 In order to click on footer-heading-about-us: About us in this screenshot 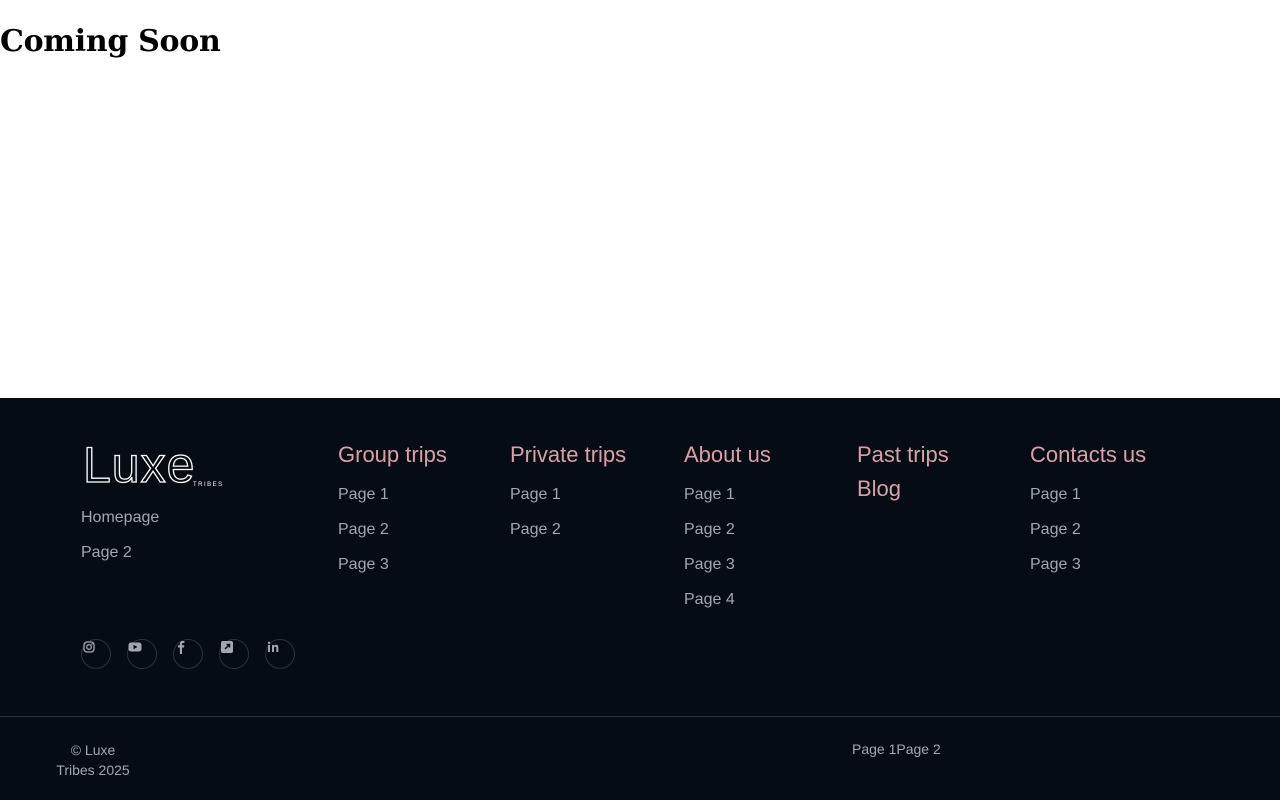, I will do `click(727, 455)`.